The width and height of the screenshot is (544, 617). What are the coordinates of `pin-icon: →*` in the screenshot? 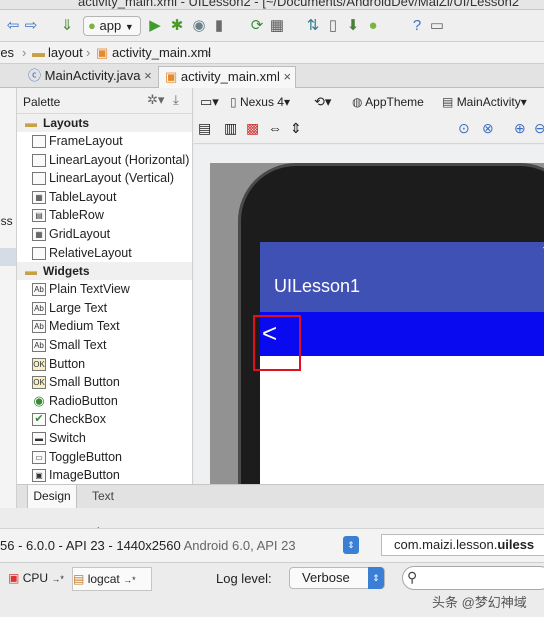 It's located at (129, 580).